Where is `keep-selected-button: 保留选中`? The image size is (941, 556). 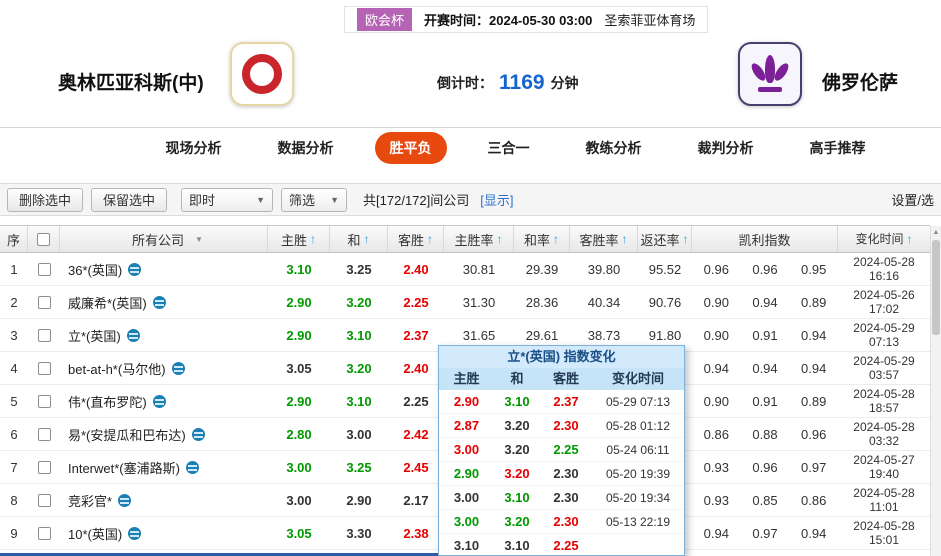
keep-selected-button: 保留选中 is located at coordinates (129, 199).